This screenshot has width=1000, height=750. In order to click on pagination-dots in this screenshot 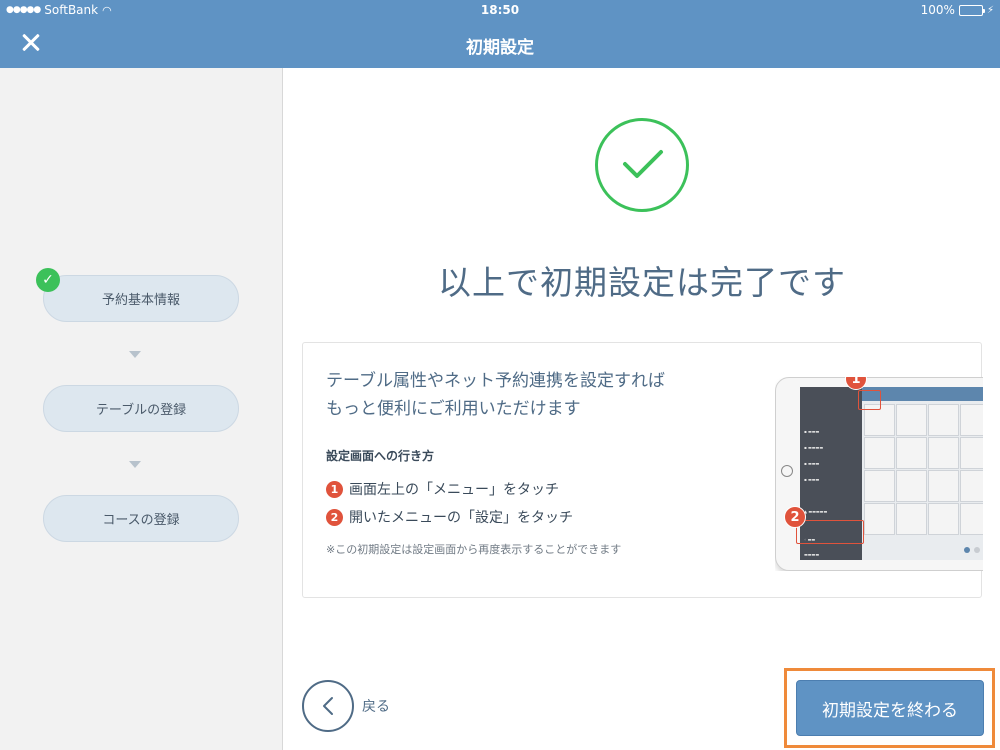, I will do `click(973, 550)`.